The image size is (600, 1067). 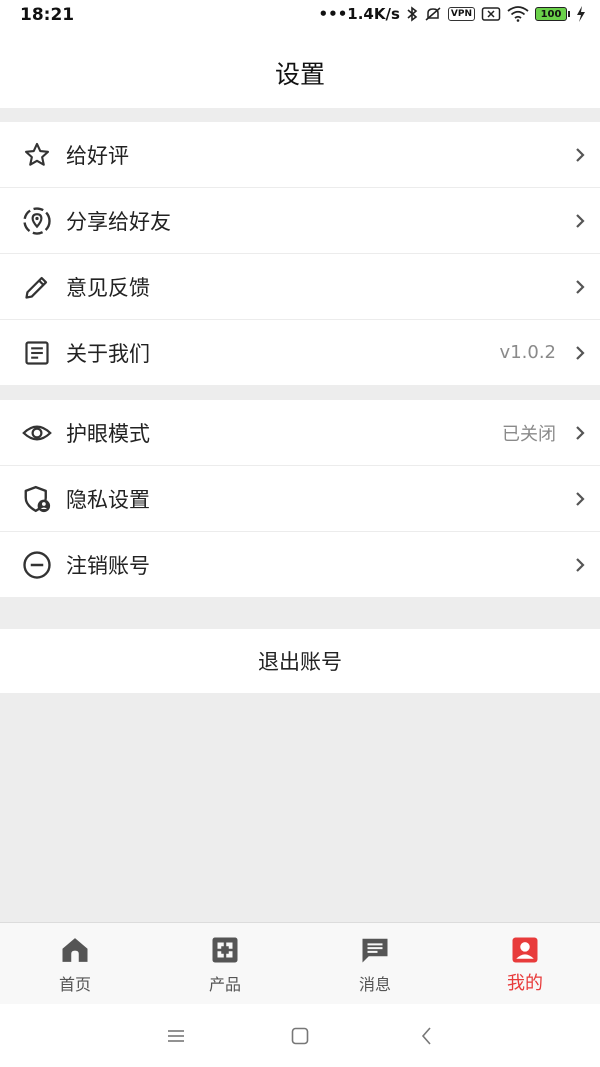 What do you see at coordinates (375, 950) in the screenshot?
I see `message-icon` at bounding box center [375, 950].